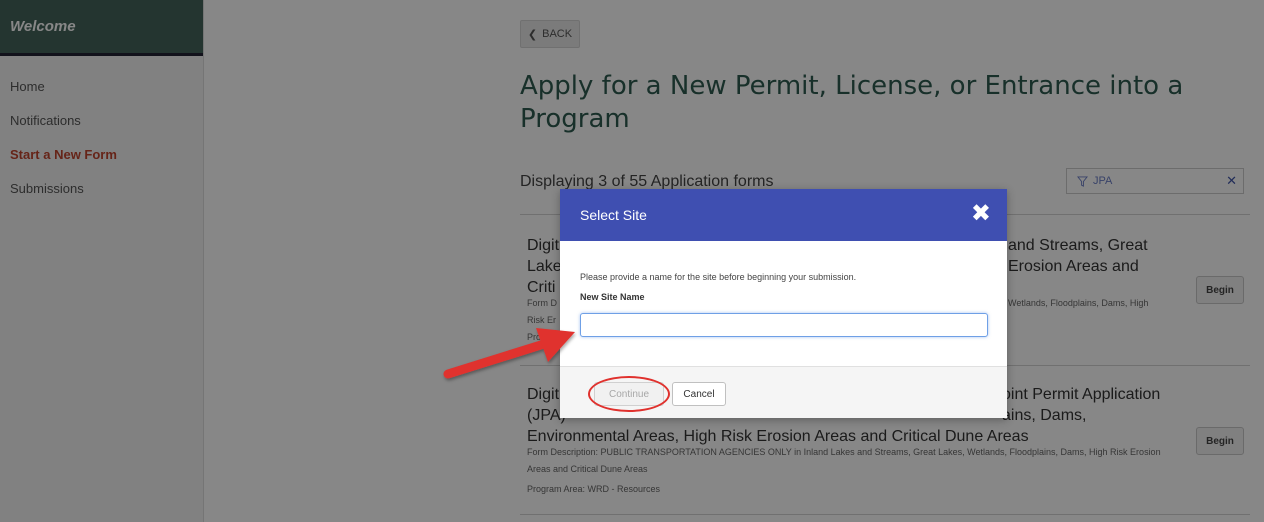 The height and width of the screenshot is (522, 1264). What do you see at coordinates (699, 394) in the screenshot?
I see `cancel-button: Cancel` at bounding box center [699, 394].